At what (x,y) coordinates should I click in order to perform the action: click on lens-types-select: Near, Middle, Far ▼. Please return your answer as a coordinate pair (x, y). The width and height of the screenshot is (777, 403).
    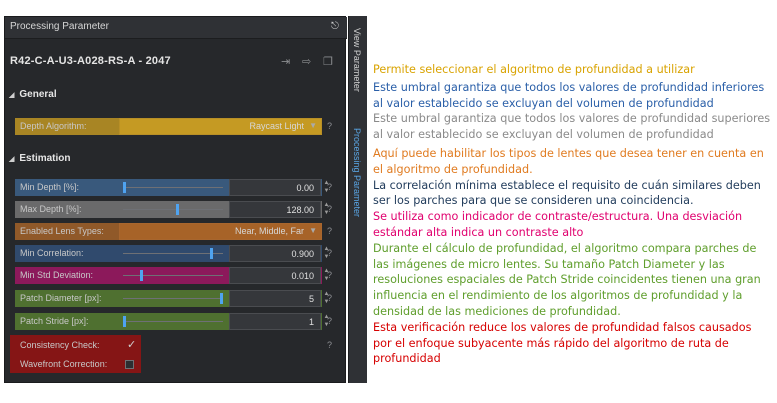
    Looking at the image, I should click on (220, 231).